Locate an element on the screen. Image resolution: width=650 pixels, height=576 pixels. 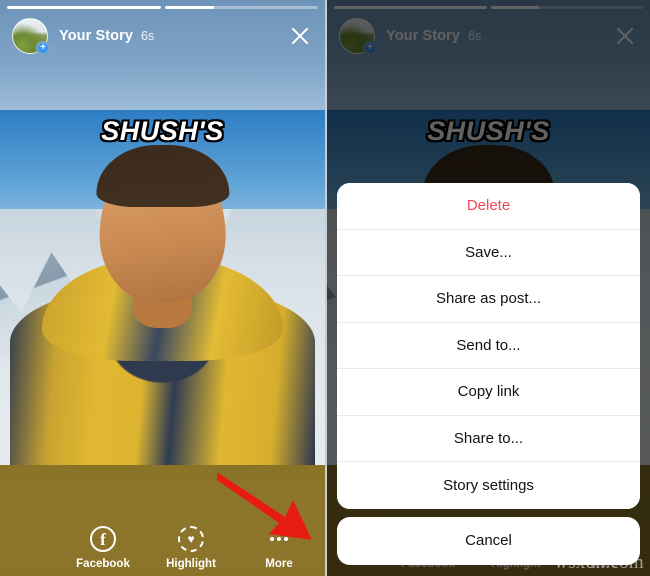
story-action-row: f Facebook ♥ Highlight More is located at coordinates (191, 548).